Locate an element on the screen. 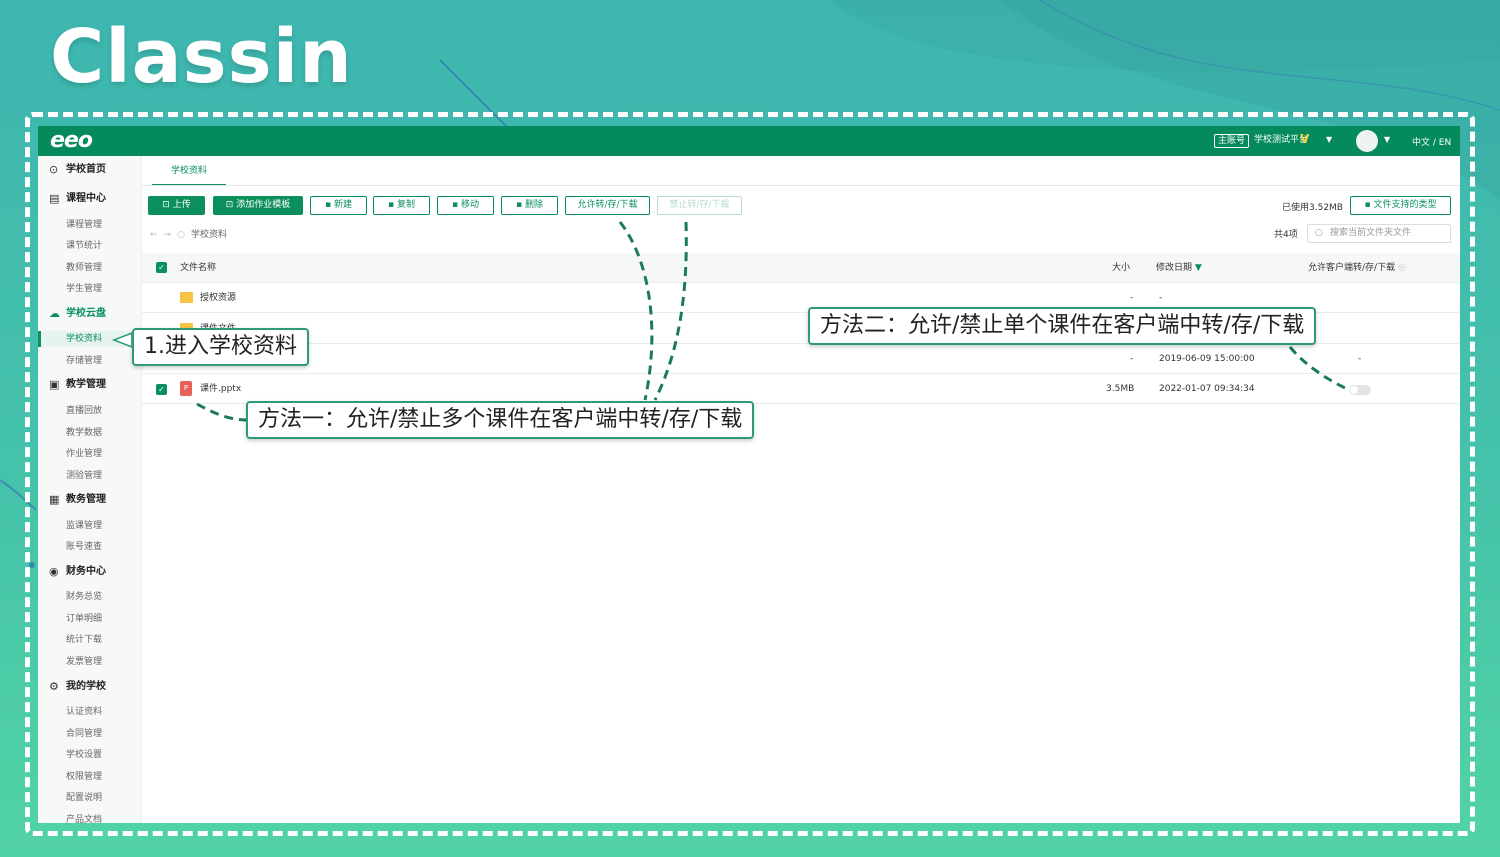 The image size is (1500, 857). calendar-icon: ▤ is located at coordinates (54, 198).